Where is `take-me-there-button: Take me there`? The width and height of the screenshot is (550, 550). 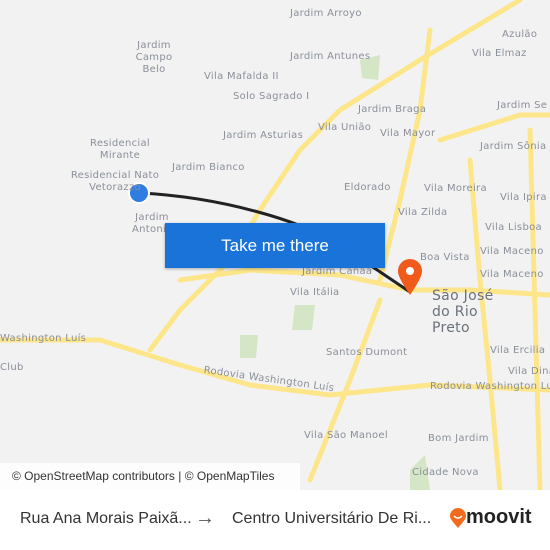
take-me-there-button: Take me there is located at coordinates (275, 245).